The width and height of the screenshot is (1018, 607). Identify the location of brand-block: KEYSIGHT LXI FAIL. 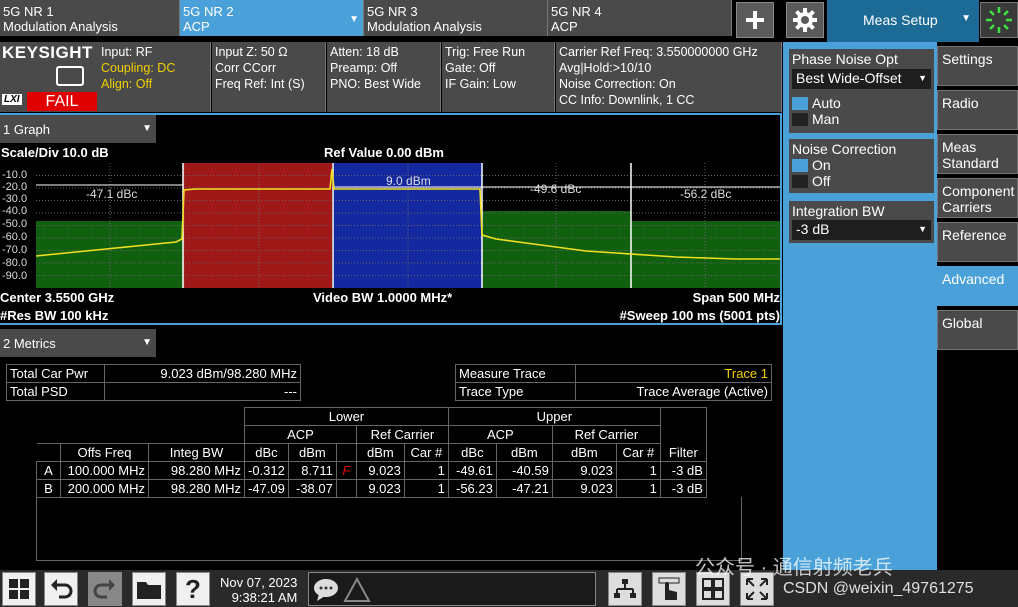
(49, 77).